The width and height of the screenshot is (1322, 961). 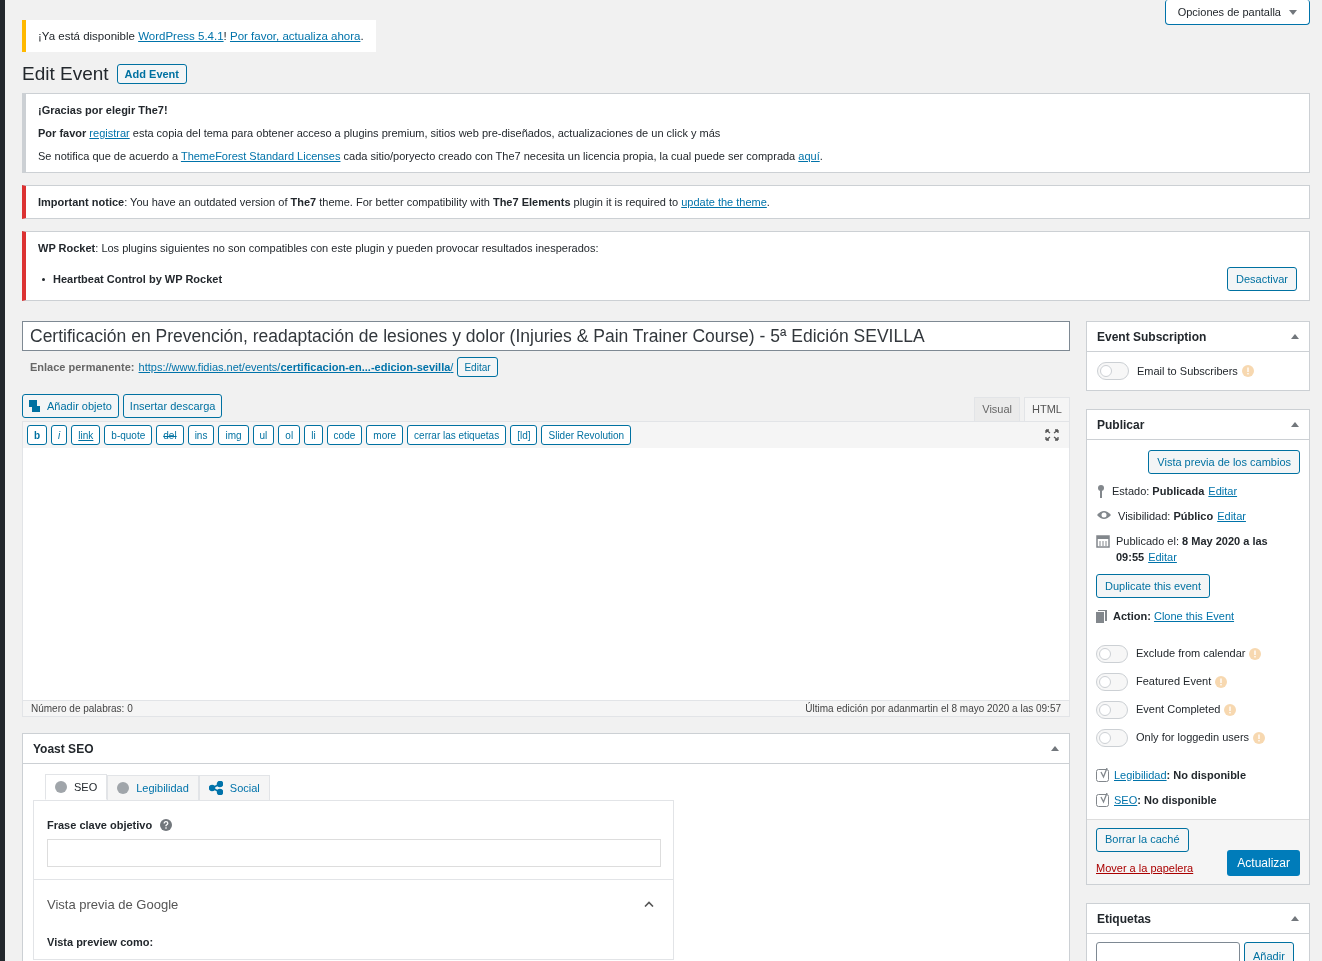 What do you see at coordinates (113, 904) in the screenshot?
I see `section-heading: Vista previa de Google` at bounding box center [113, 904].